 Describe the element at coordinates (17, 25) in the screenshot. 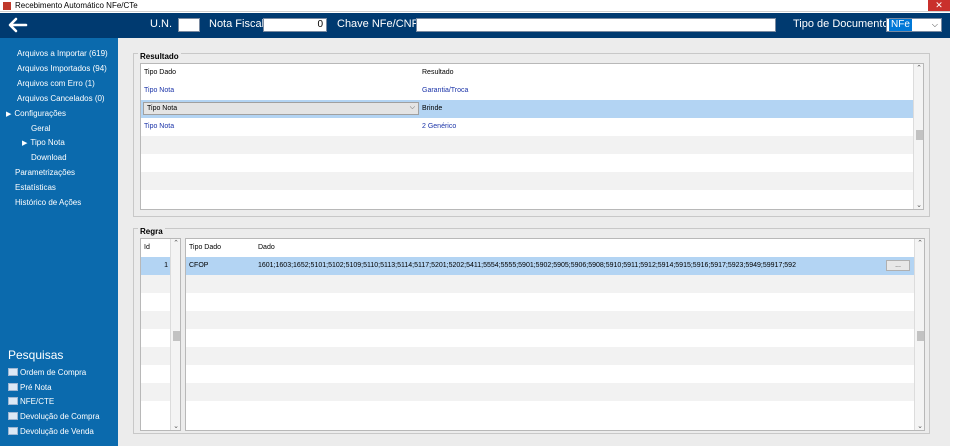

I see `back-arrow-icon` at that location.